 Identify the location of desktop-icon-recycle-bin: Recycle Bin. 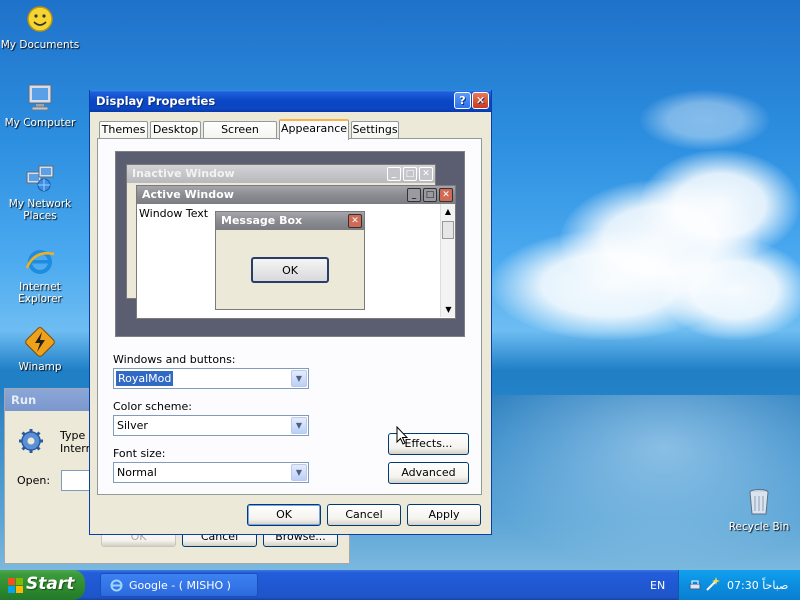
(759, 509).